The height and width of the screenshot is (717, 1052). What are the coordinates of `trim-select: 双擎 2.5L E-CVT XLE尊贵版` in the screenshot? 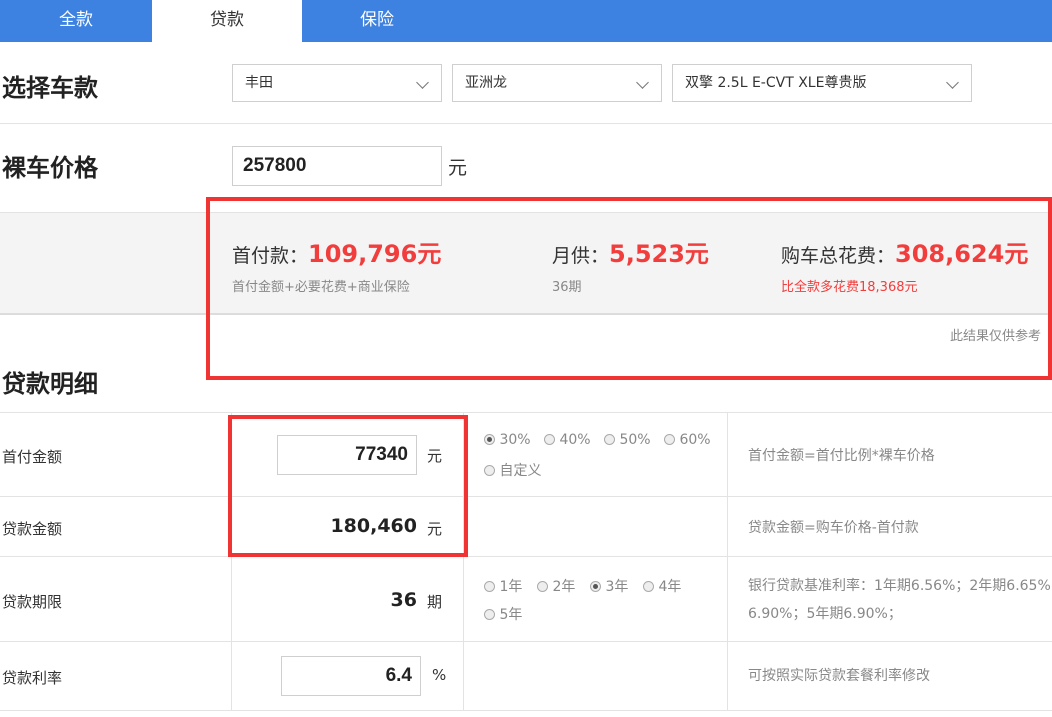 It's located at (822, 83).